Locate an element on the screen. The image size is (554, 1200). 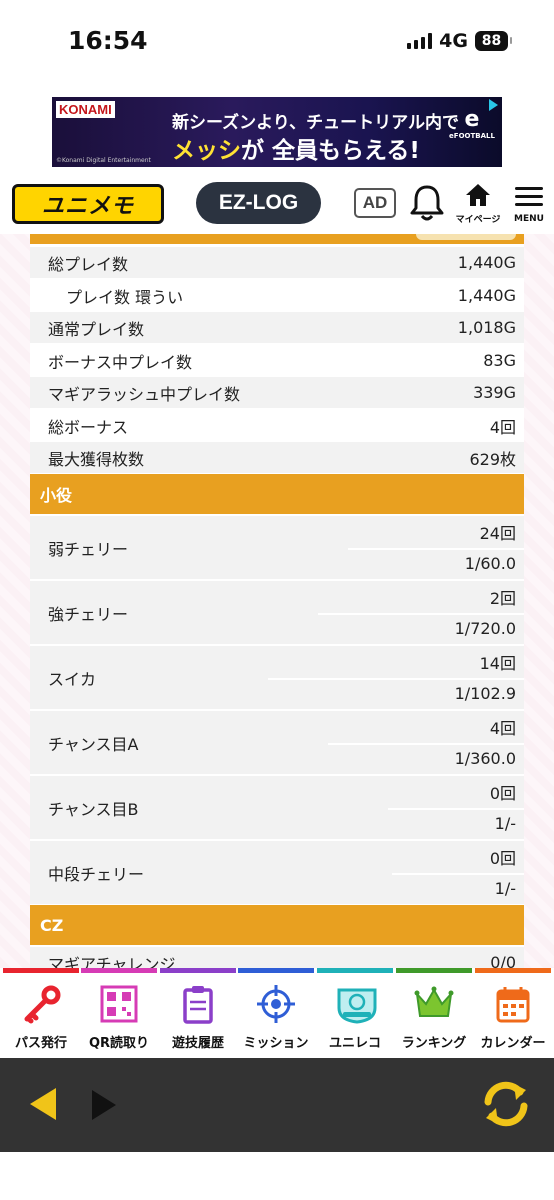
koyaku-count: 14回 is located at coordinates (497, 663).